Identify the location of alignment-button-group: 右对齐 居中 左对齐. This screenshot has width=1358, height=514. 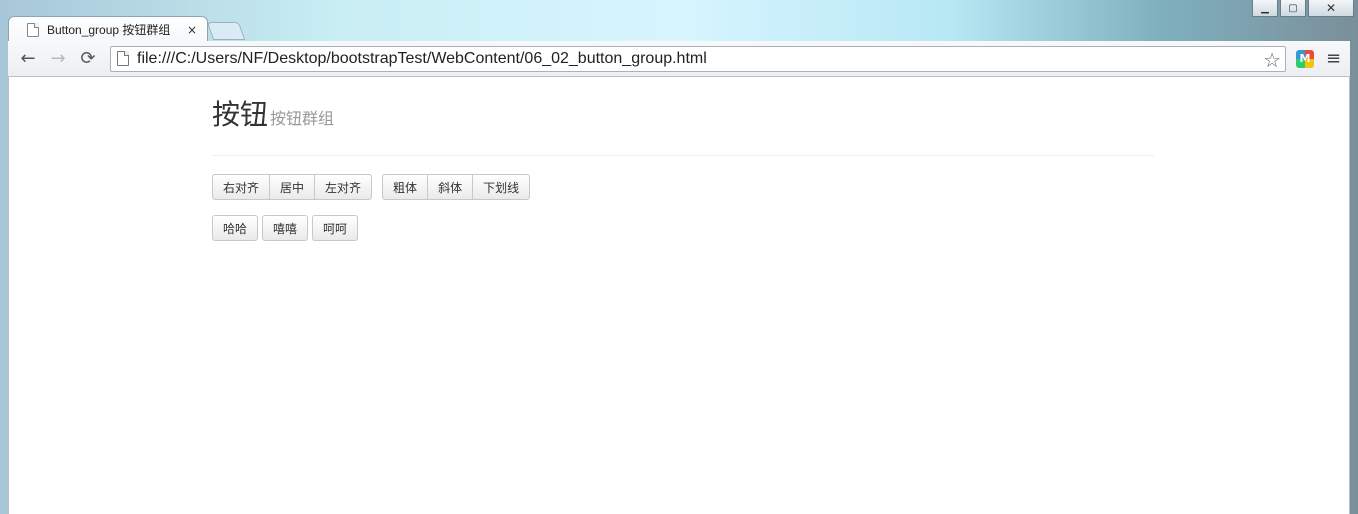
(292, 187).